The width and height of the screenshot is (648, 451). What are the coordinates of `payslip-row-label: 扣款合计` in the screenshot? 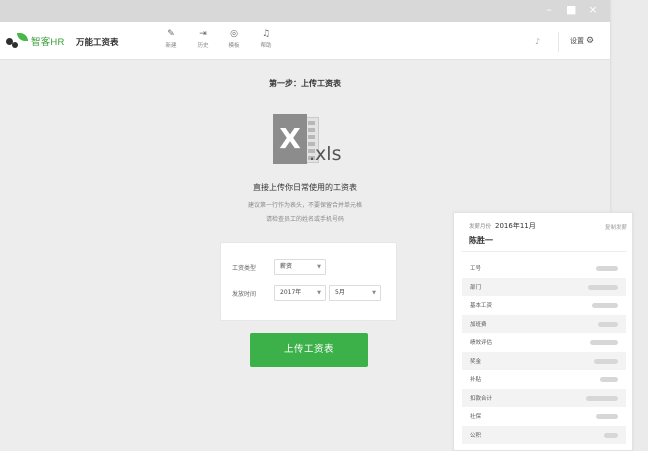 It's located at (481, 398).